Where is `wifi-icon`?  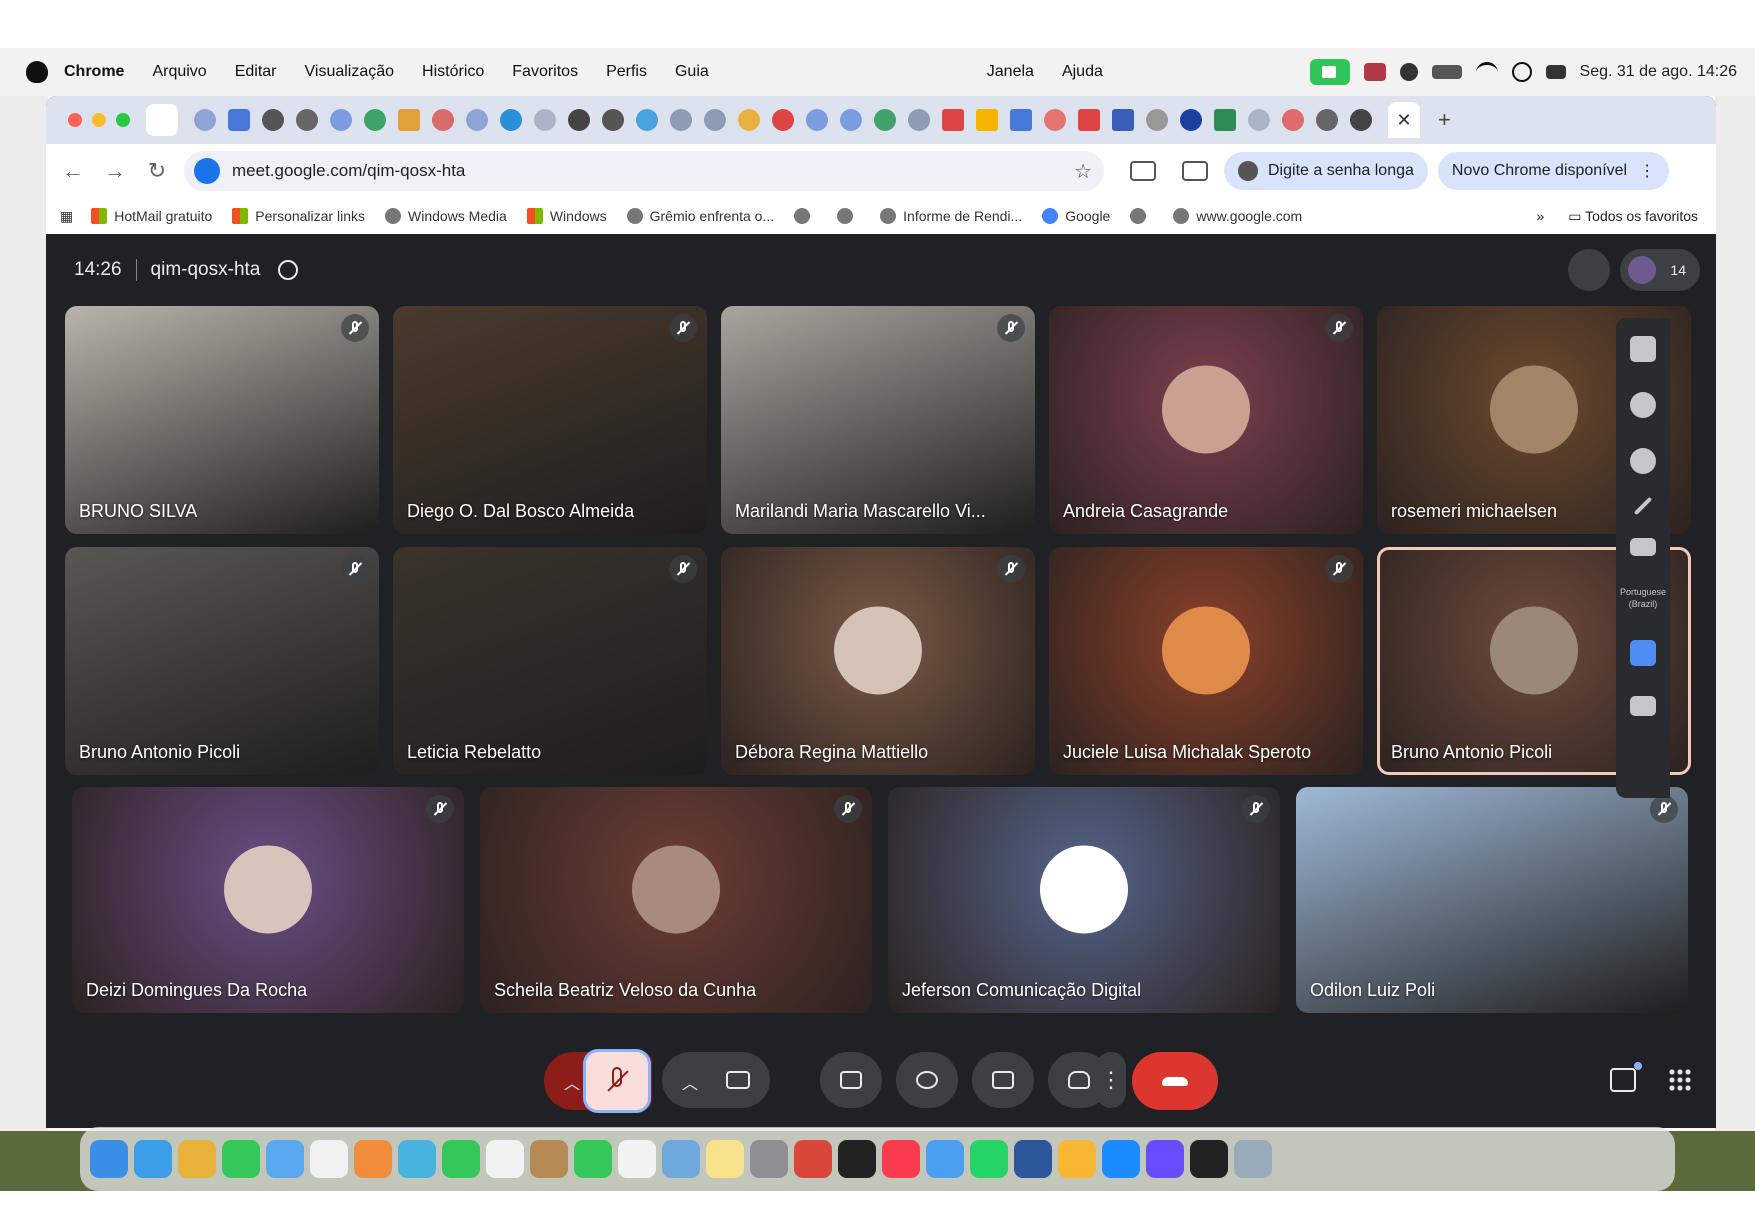 wifi-icon is located at coordinates (1486, 72).